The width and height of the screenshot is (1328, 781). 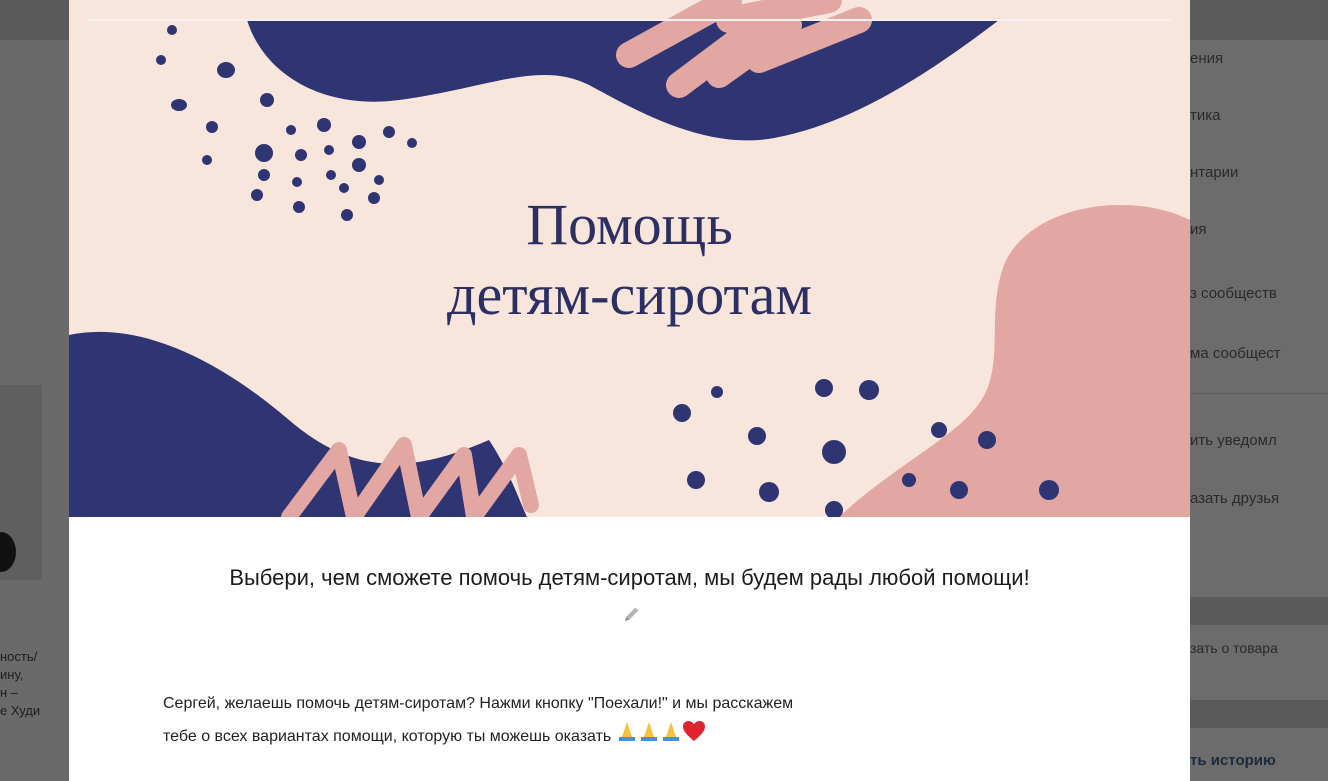 I want to click on menu-item: ть историю, so click(x=1259, y=760).